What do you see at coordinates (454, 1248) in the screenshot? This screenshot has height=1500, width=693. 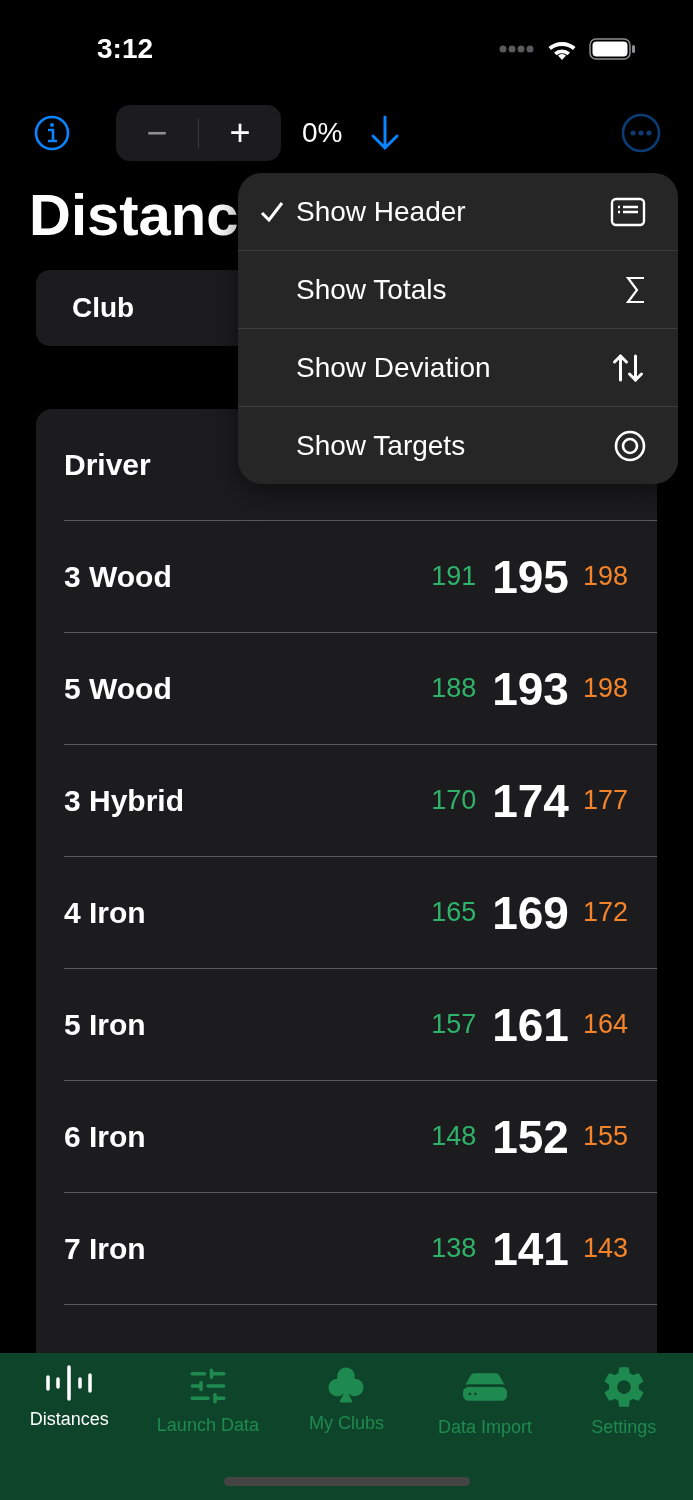 I see `low-distance: 138` at bounding box center [454, 1248].